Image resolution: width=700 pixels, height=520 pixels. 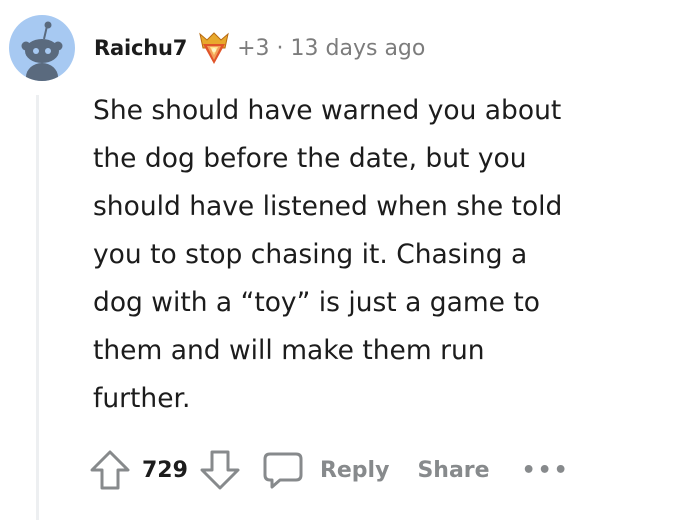 I want to click on comment-bubble-icon, so click(x=283, y=470).